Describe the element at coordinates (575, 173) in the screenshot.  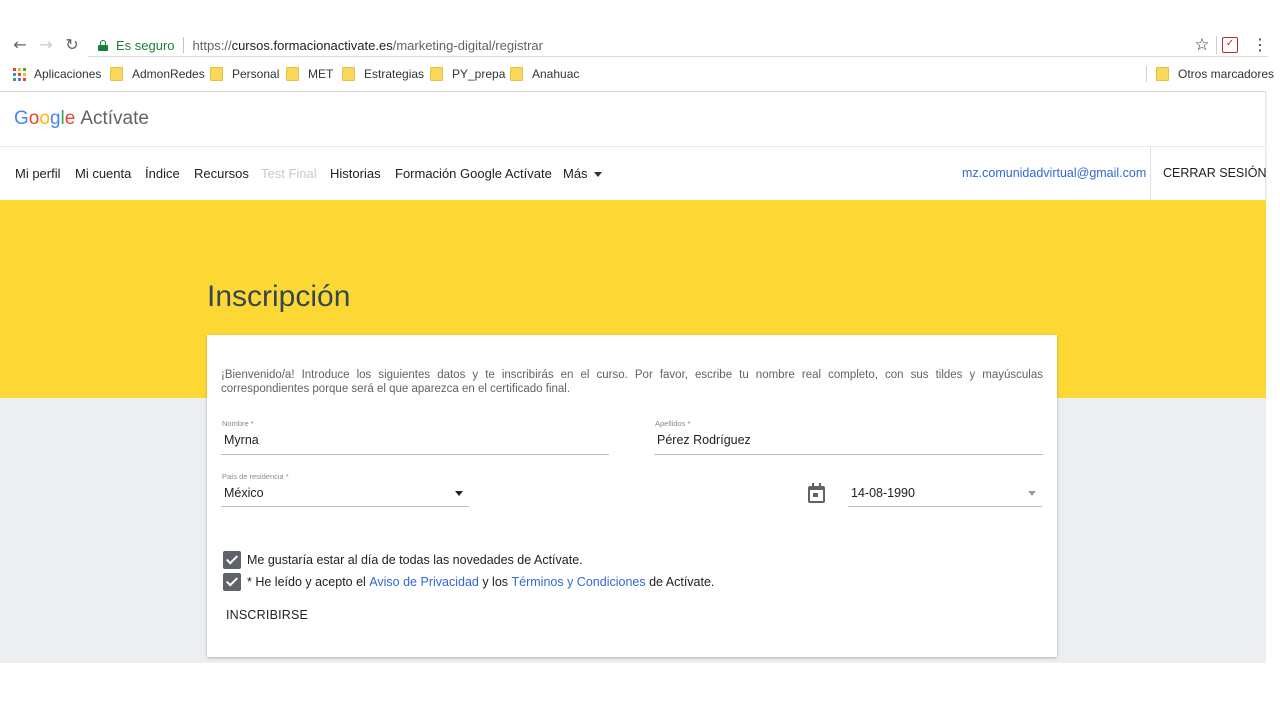
I see `nav-mas-label: Más` at that location.